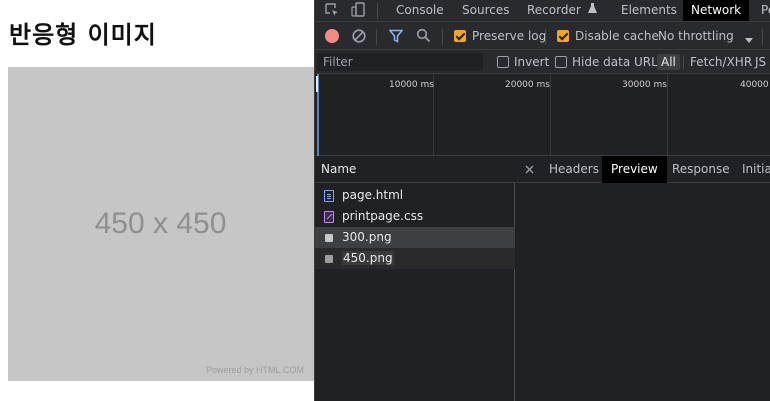 This screenshot has height=401, width=770. I want to click on column-header-name: Name, so click(415, 169).